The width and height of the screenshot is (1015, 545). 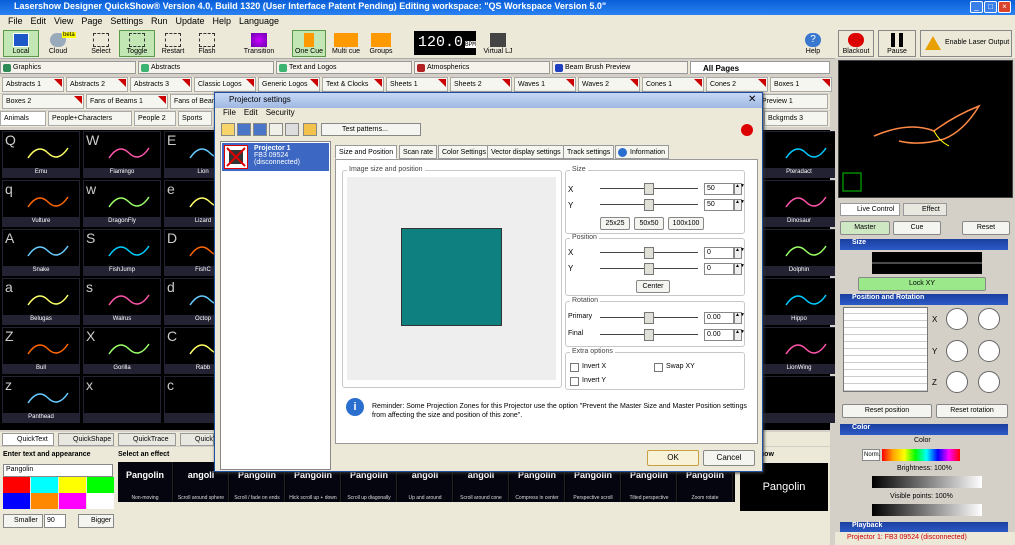 What do you see at coordinates (737, 84) in the screenshot?
I see `category-tab: Cones 2` at bounding box center [737, 84].